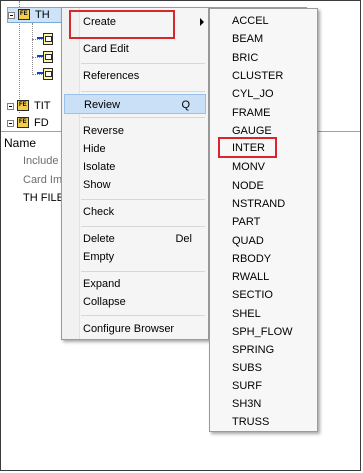  I want to click on submenu-item-part: PART, so click(246, 222).